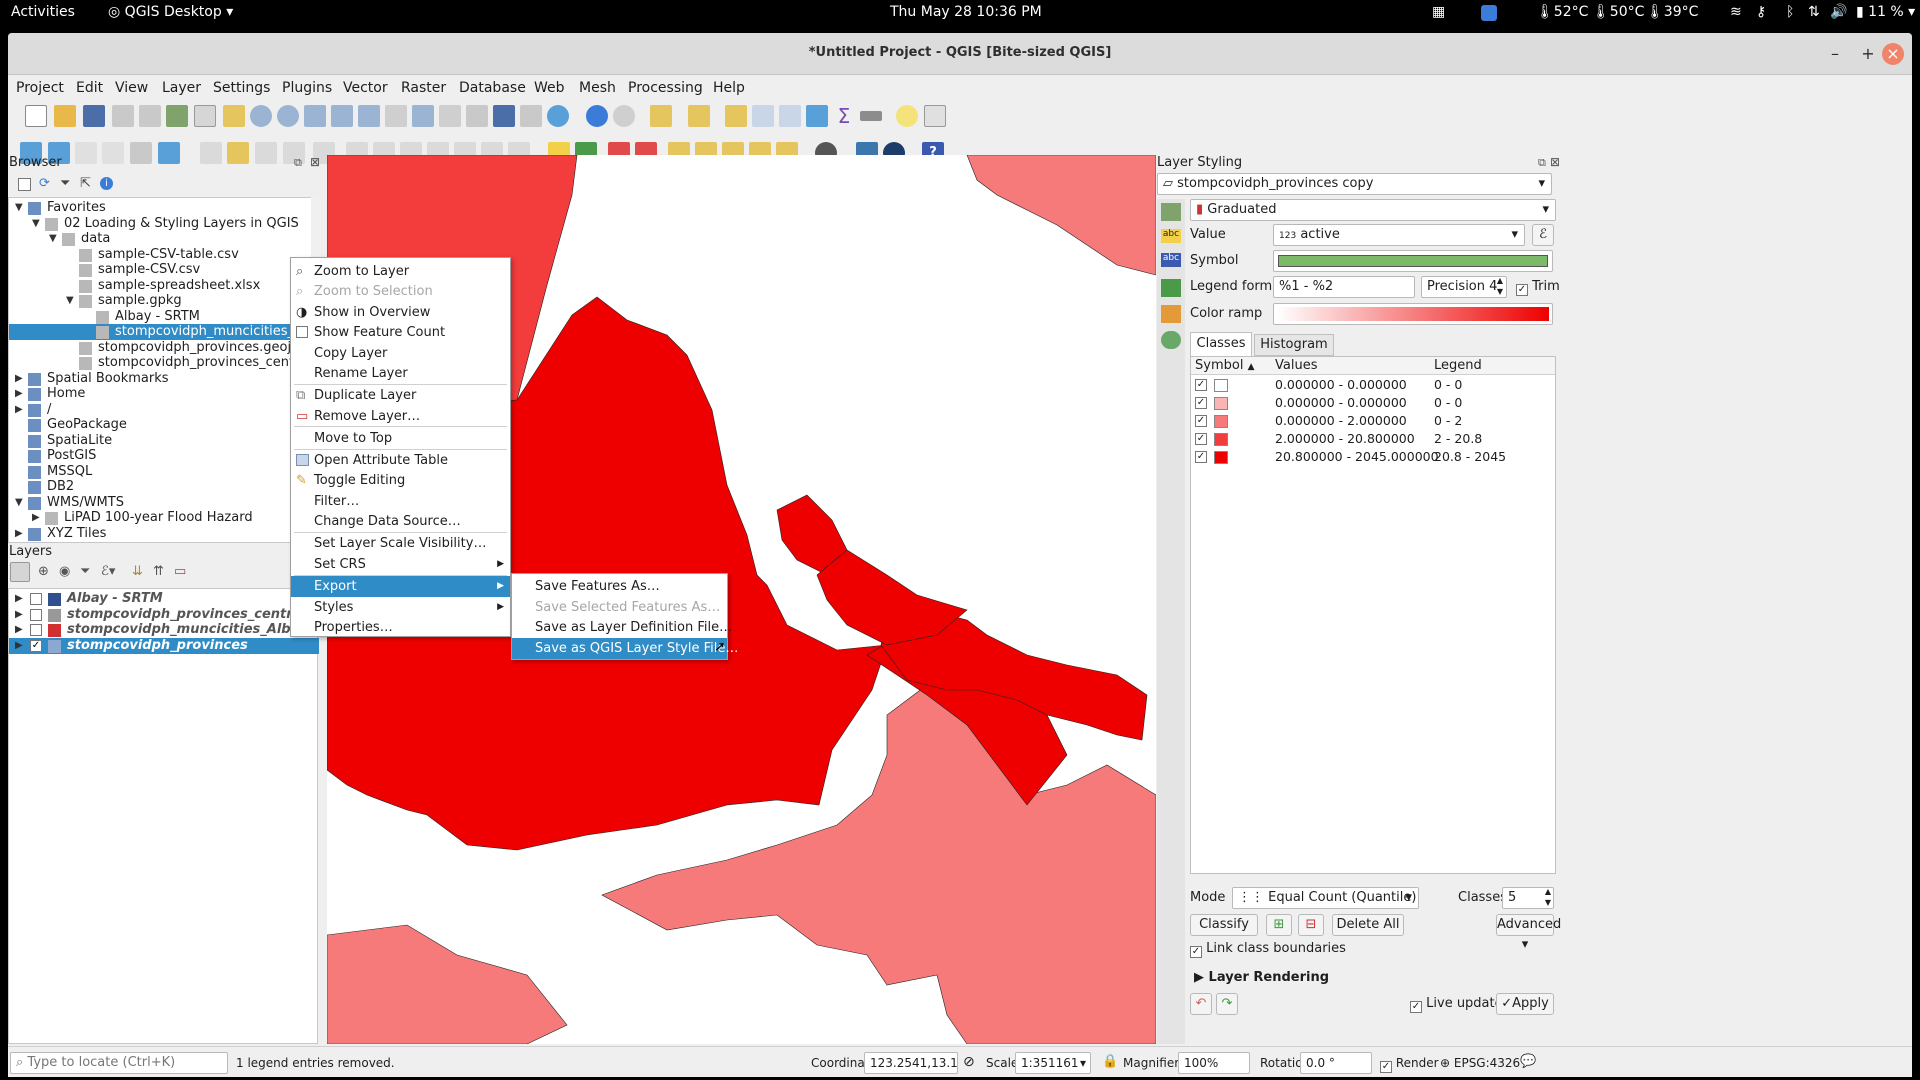  What do you see at coordinates (137, 571) in the screenshot?
I see `expand-all-icon: ⇊` at bounding box center [137, 571].